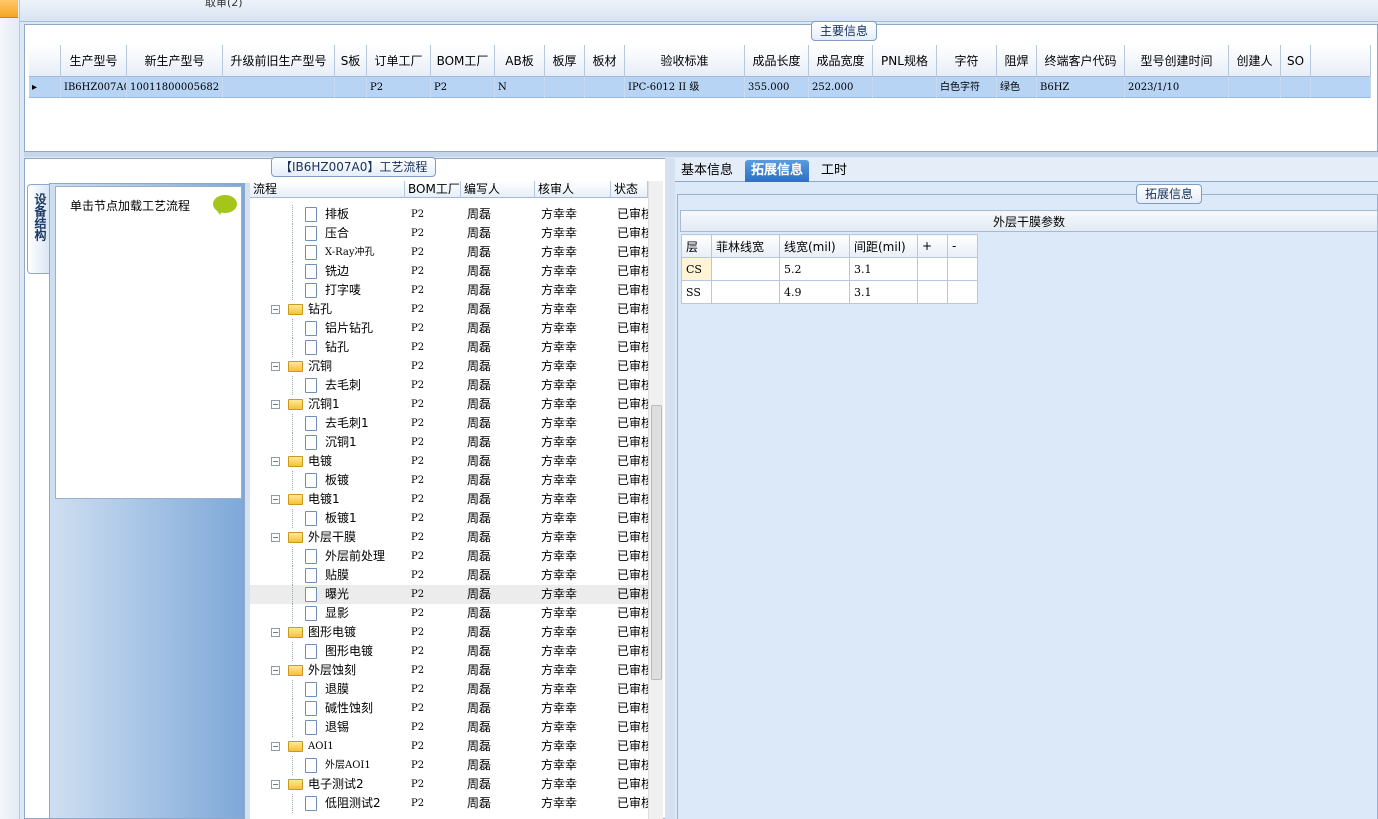 The height and width of the screenshot is (819, 1378). I want to click on tree-row: − 外层干膜 P2 周磊 方幸幸 已审核, so click(449, 537).